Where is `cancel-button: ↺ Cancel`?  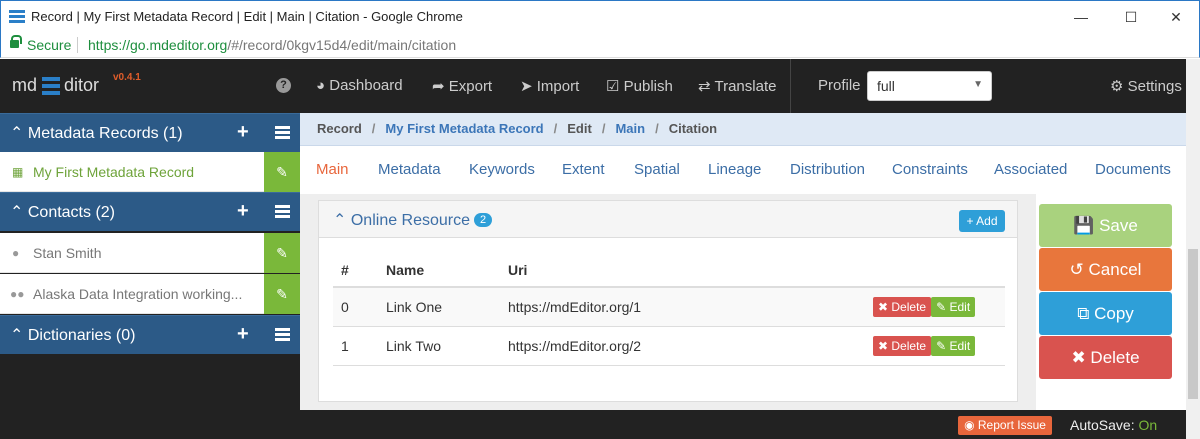 cancel-button: ↺ Cancel is located at coordinates (1105, 269).